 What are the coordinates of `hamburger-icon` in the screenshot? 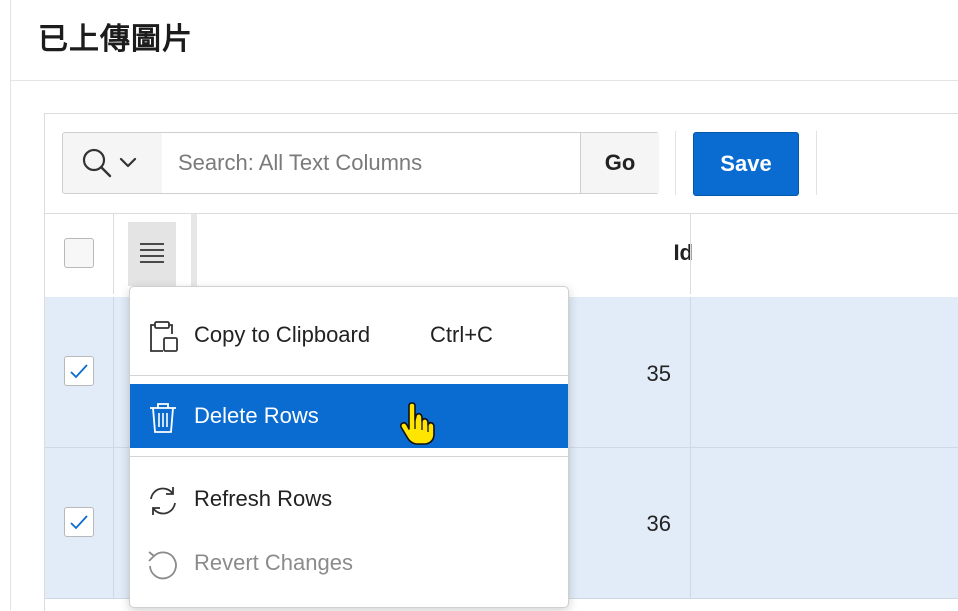 It's located at (152, 253).